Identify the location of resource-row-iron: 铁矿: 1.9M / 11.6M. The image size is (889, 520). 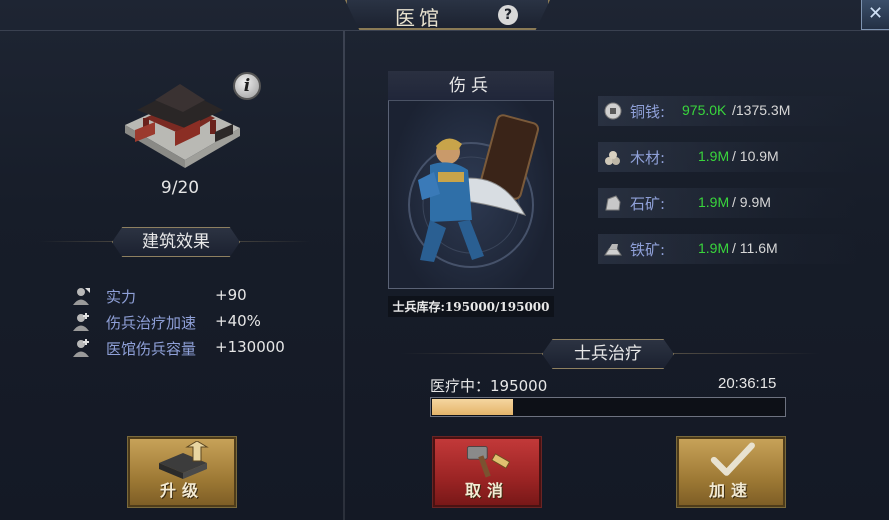
(728, 249).